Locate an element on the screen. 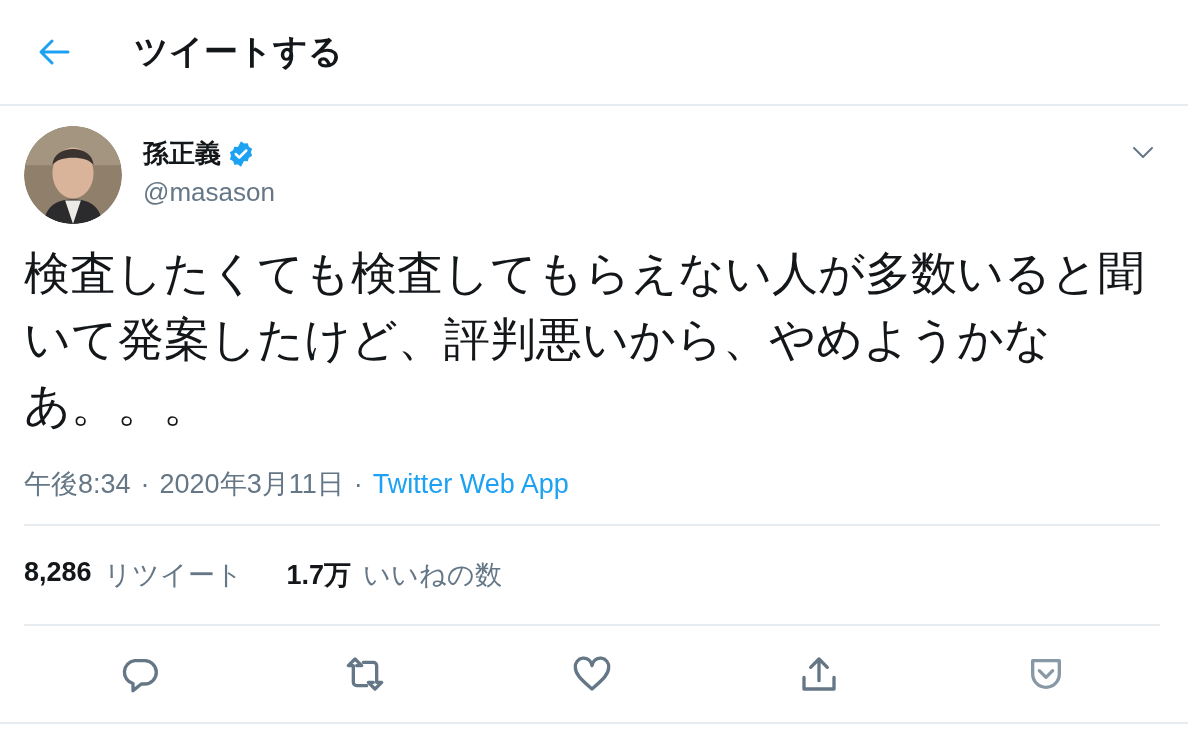 This screenshot has height=746, width=1188. stat-label: いいねの数 is located at coordinates (433, 575).